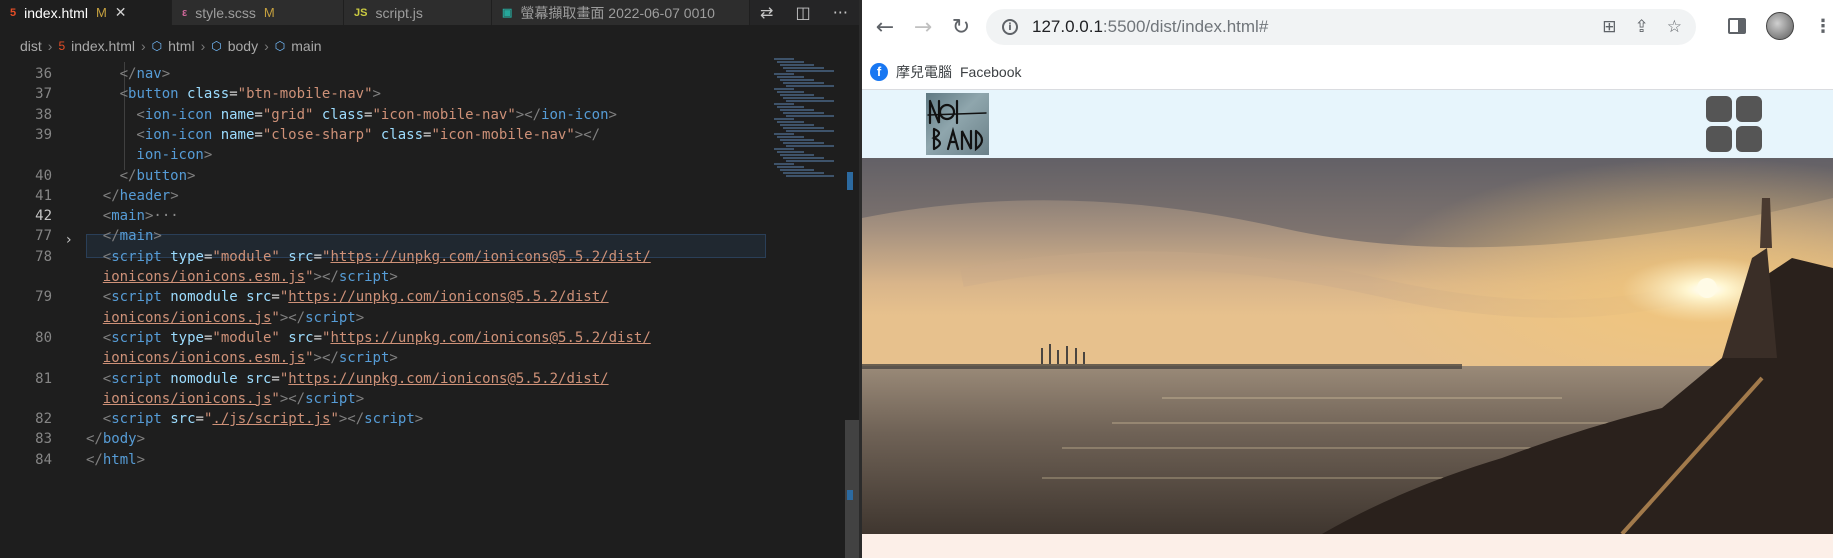  Describe the element at coordinates (923, 27) in the screenshot. I see `forward-arrow-icon: →` at that location.